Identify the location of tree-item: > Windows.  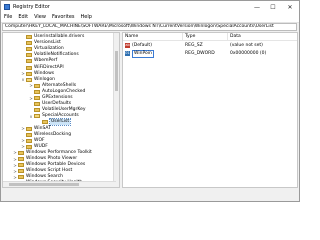
(37, 74).